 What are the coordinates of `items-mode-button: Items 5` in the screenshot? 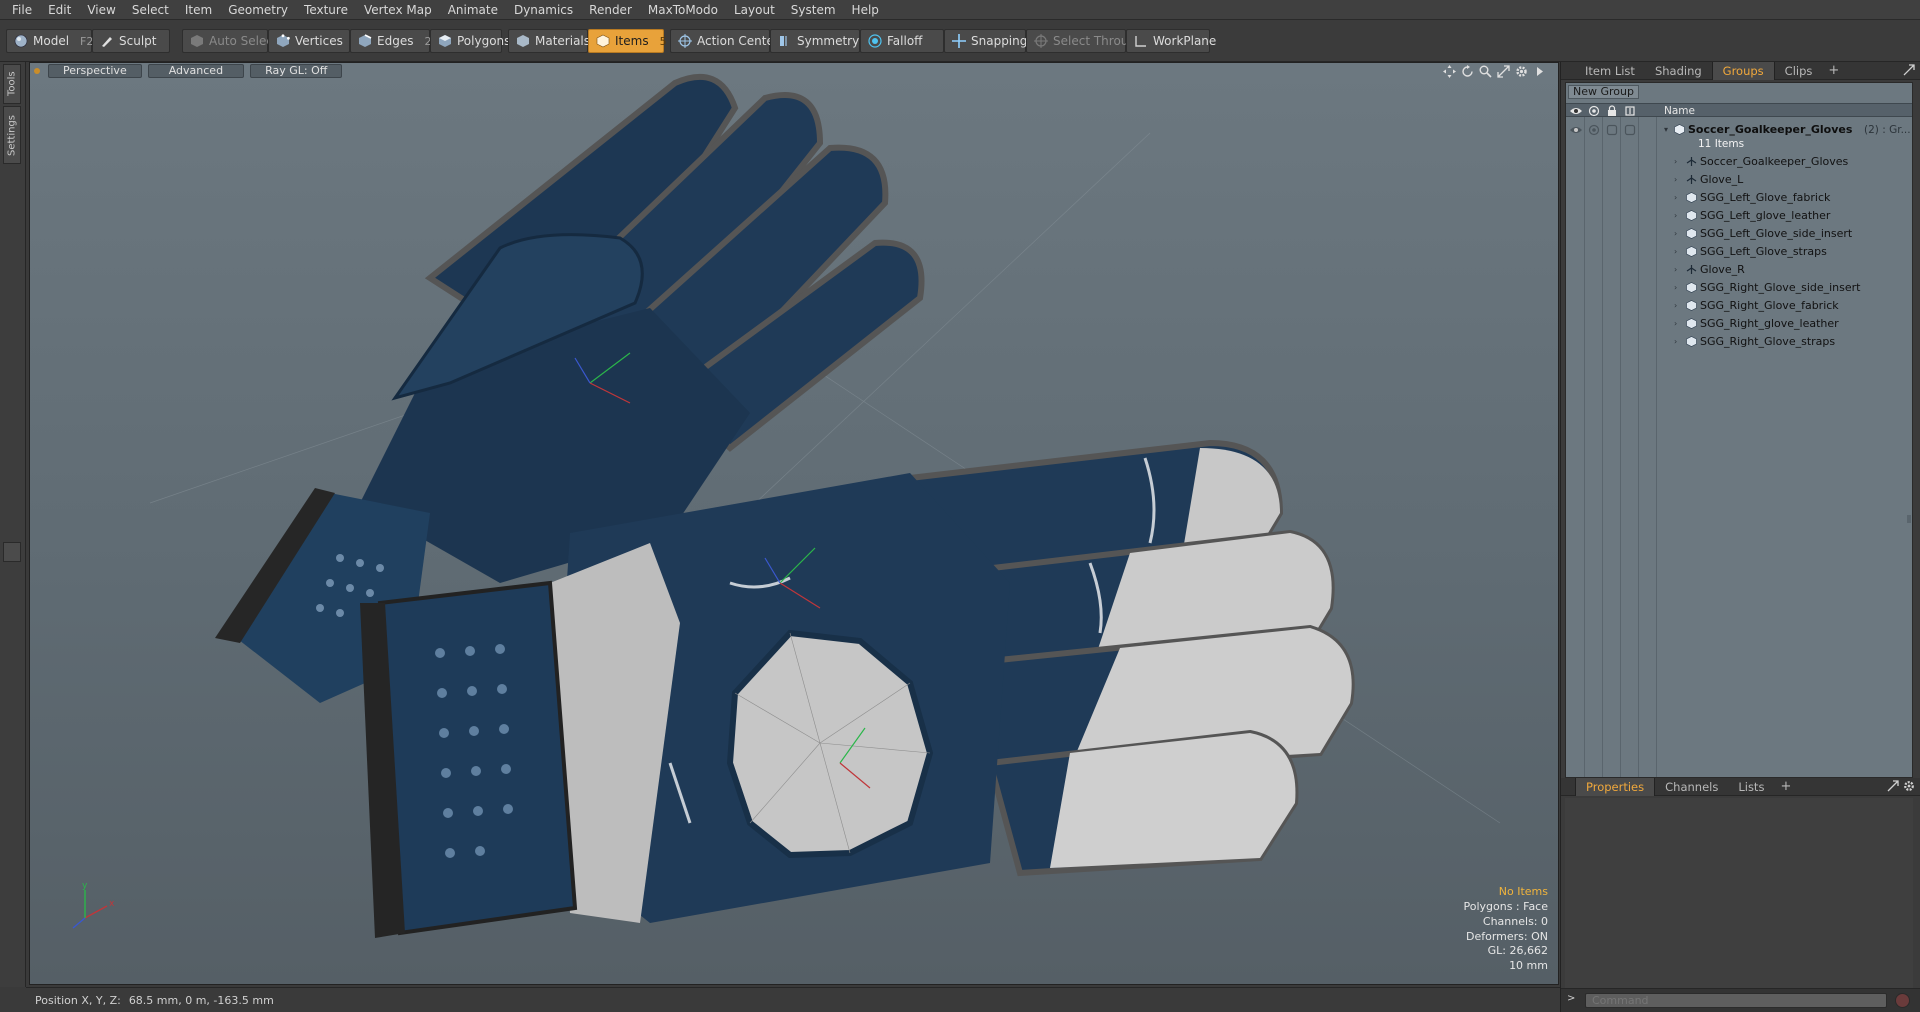 It's located at (627, 41).